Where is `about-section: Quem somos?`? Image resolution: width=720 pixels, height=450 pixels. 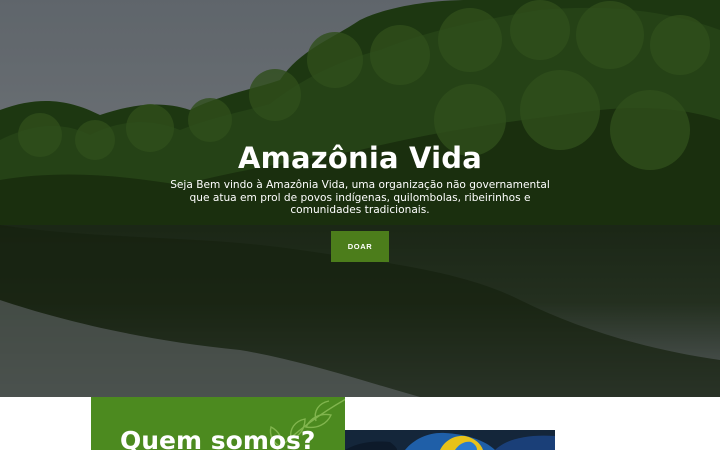 about-section: Quem somos? is located at coordinates (360, 423).